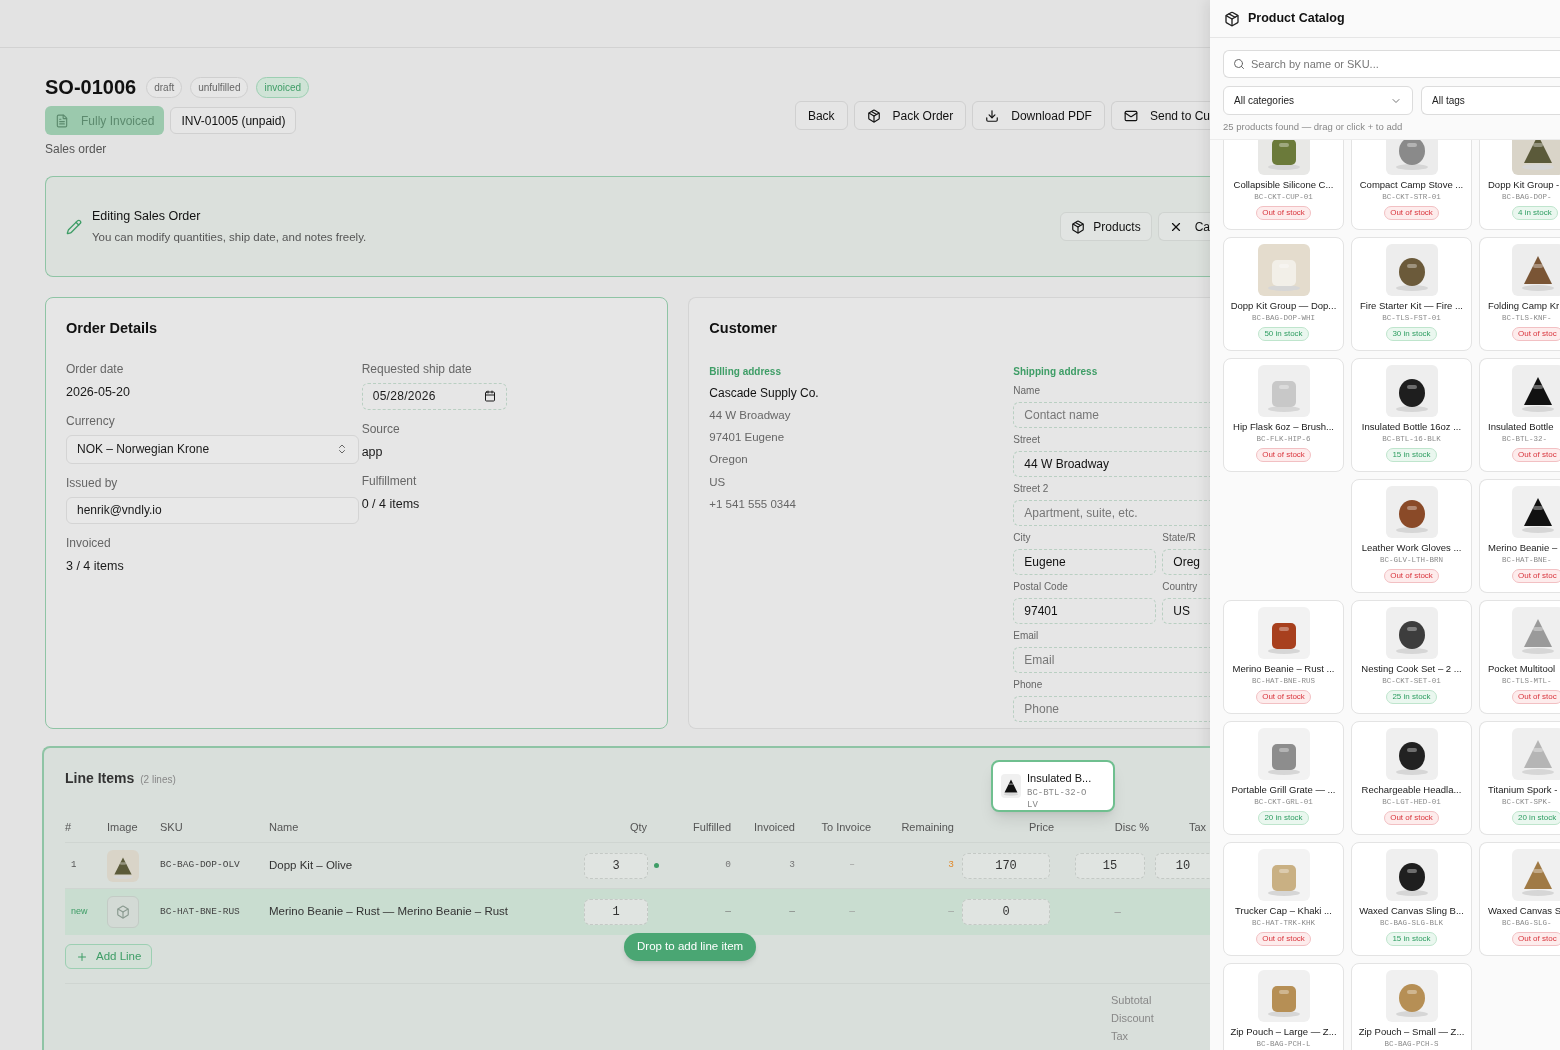 The width and height of the screenshot is (1560, 1050). Describe the element at coordinates (1132, 1018) in the screenshot. I see `total-label: Discount` at that location.